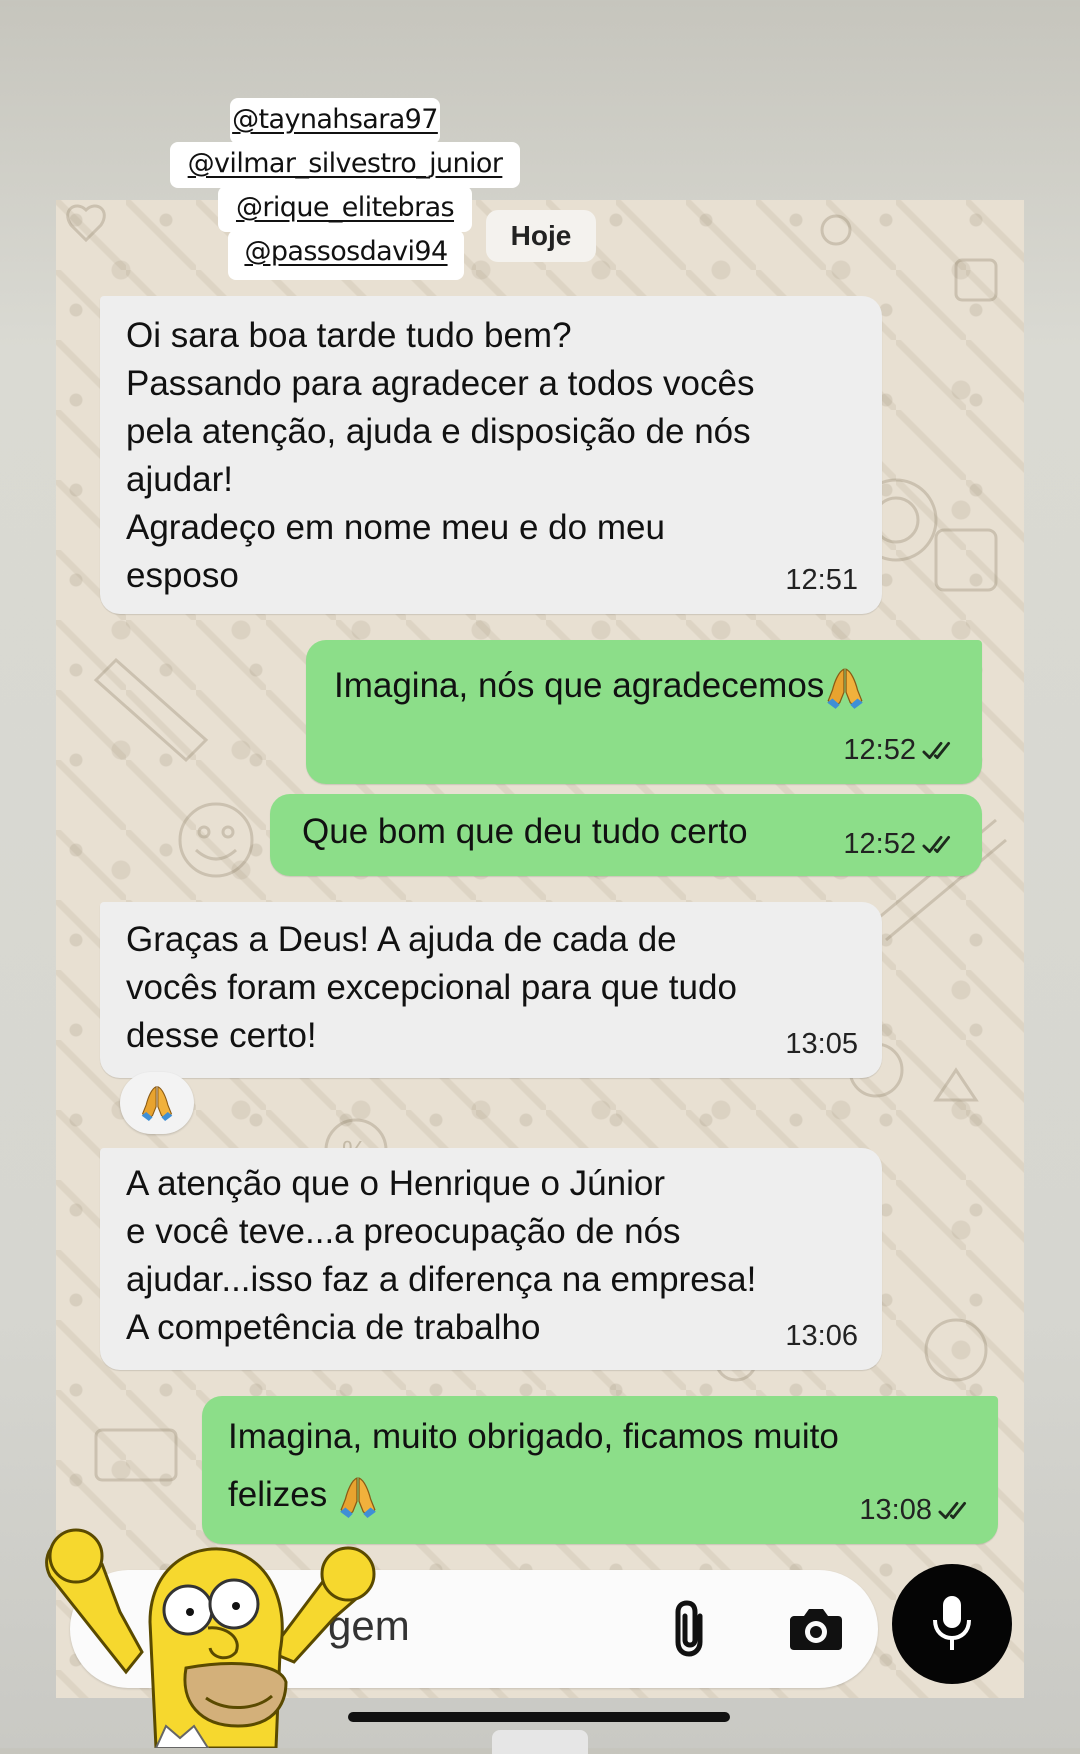  What do you see at coordinates (579, 685) in the screenshot?
I see `message-text: Imagina, nós que agradecemos` at bounding box center [579, 685].